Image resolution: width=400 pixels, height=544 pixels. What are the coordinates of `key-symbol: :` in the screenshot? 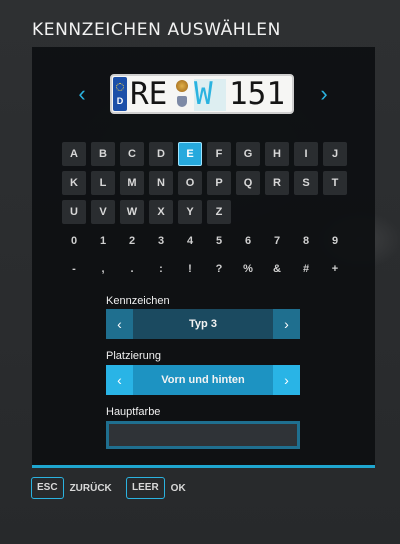 It's located at (161, 269).